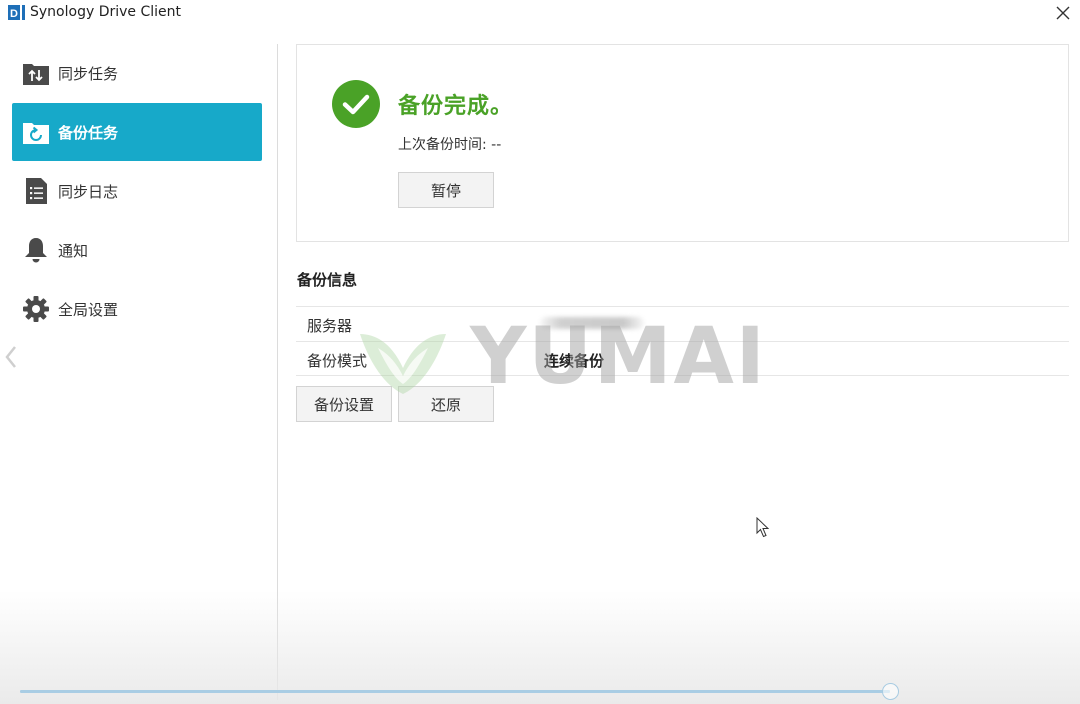  I want to click on gear-icon, so click(36, 309).